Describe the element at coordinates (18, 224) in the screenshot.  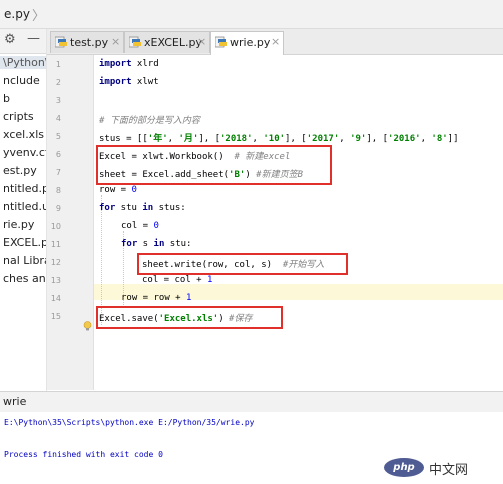
I see `tree-item: rie.py` at that location.